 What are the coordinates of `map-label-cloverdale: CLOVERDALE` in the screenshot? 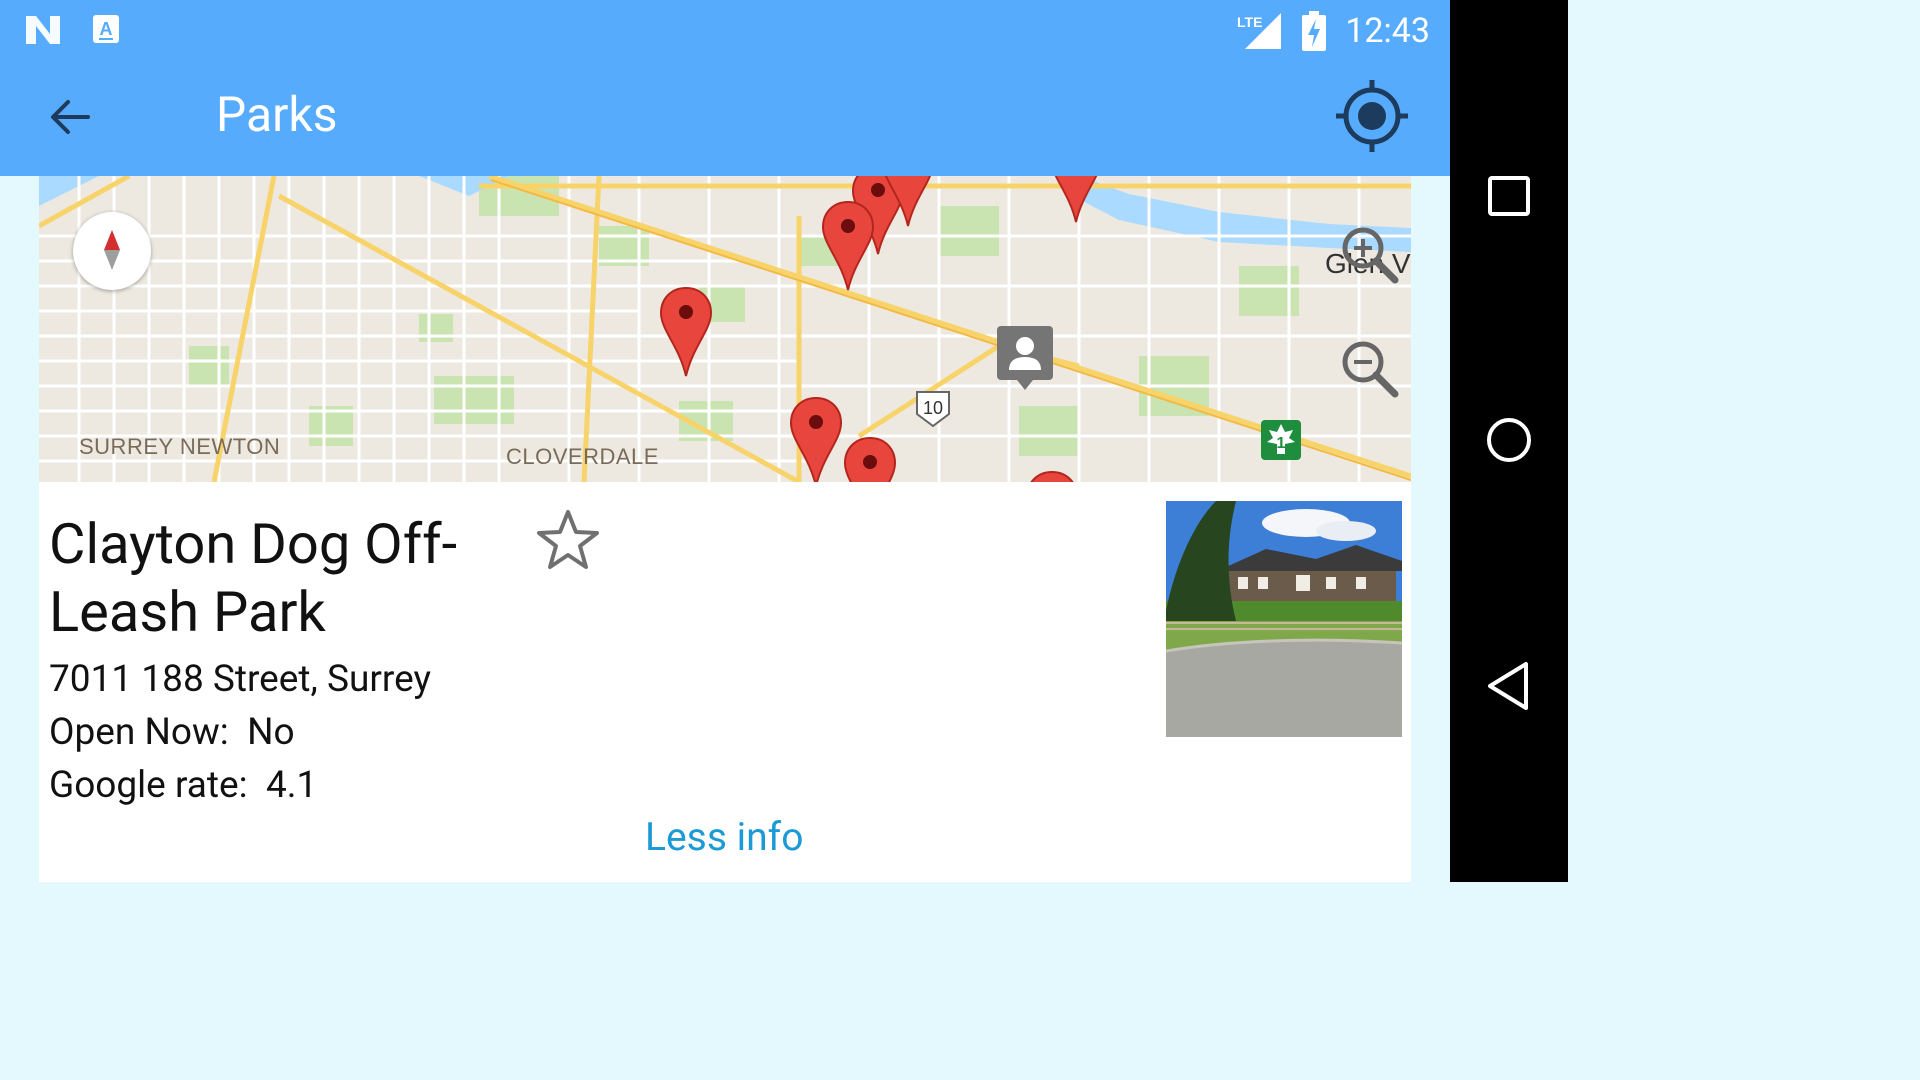 It's located at (582, 456).